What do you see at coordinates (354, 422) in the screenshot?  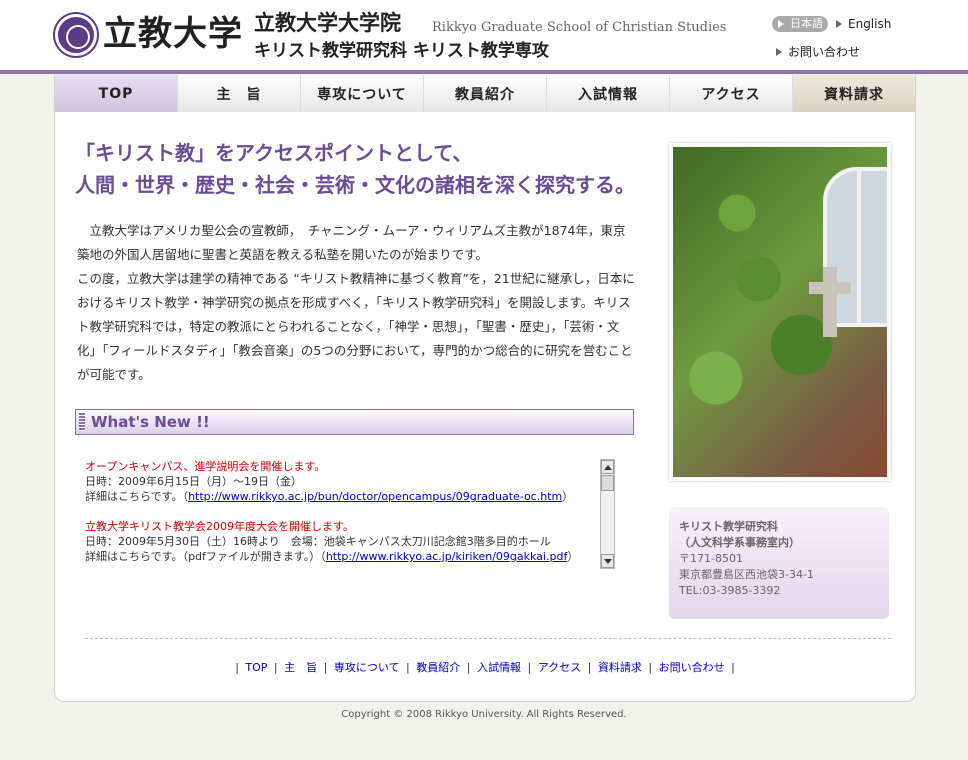 I see `whats-new-header: What's New !!` at bounding box center [354, 422].